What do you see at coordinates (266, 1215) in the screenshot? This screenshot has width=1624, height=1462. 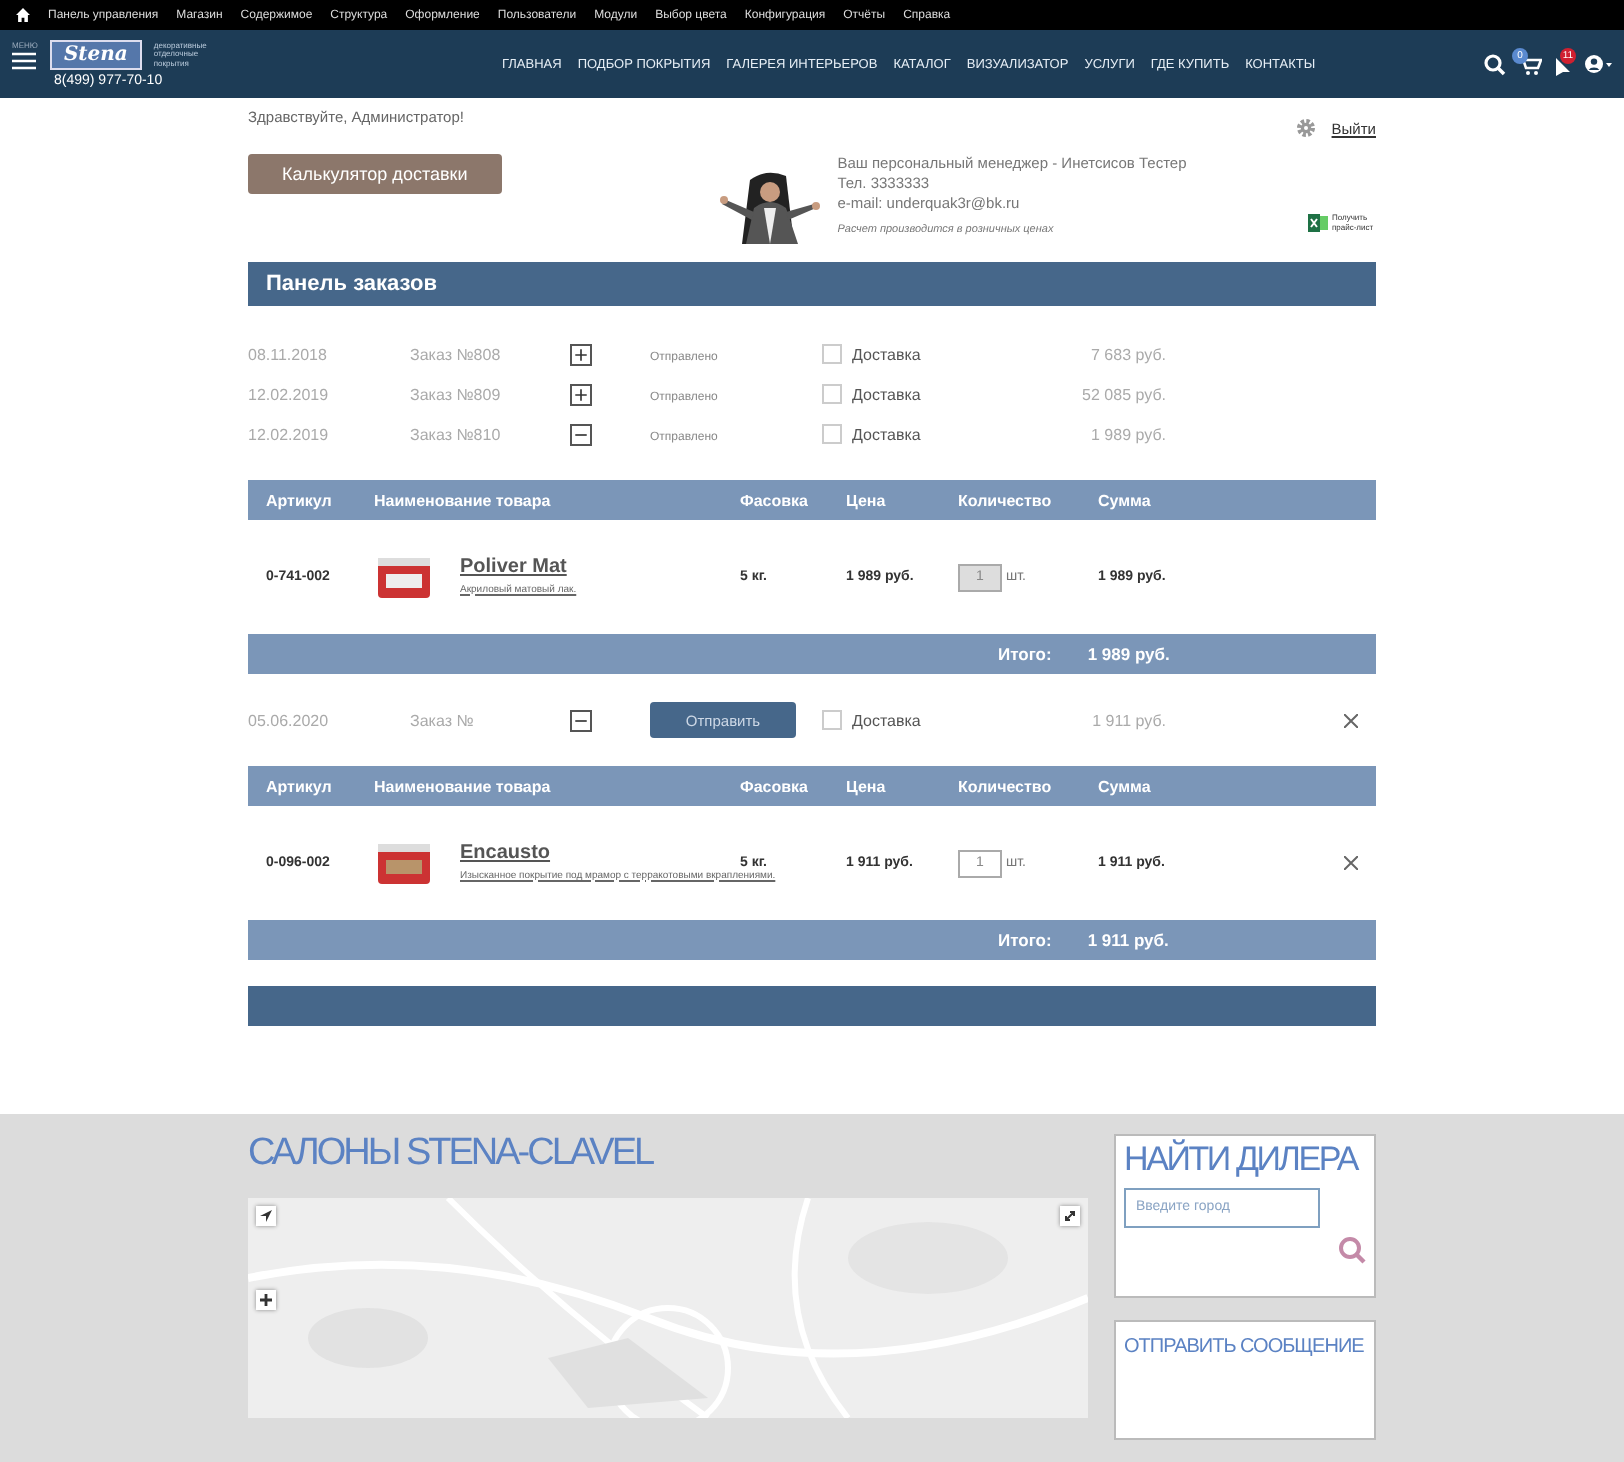 I see `locate-icon` at bounding box center [266, 1215].